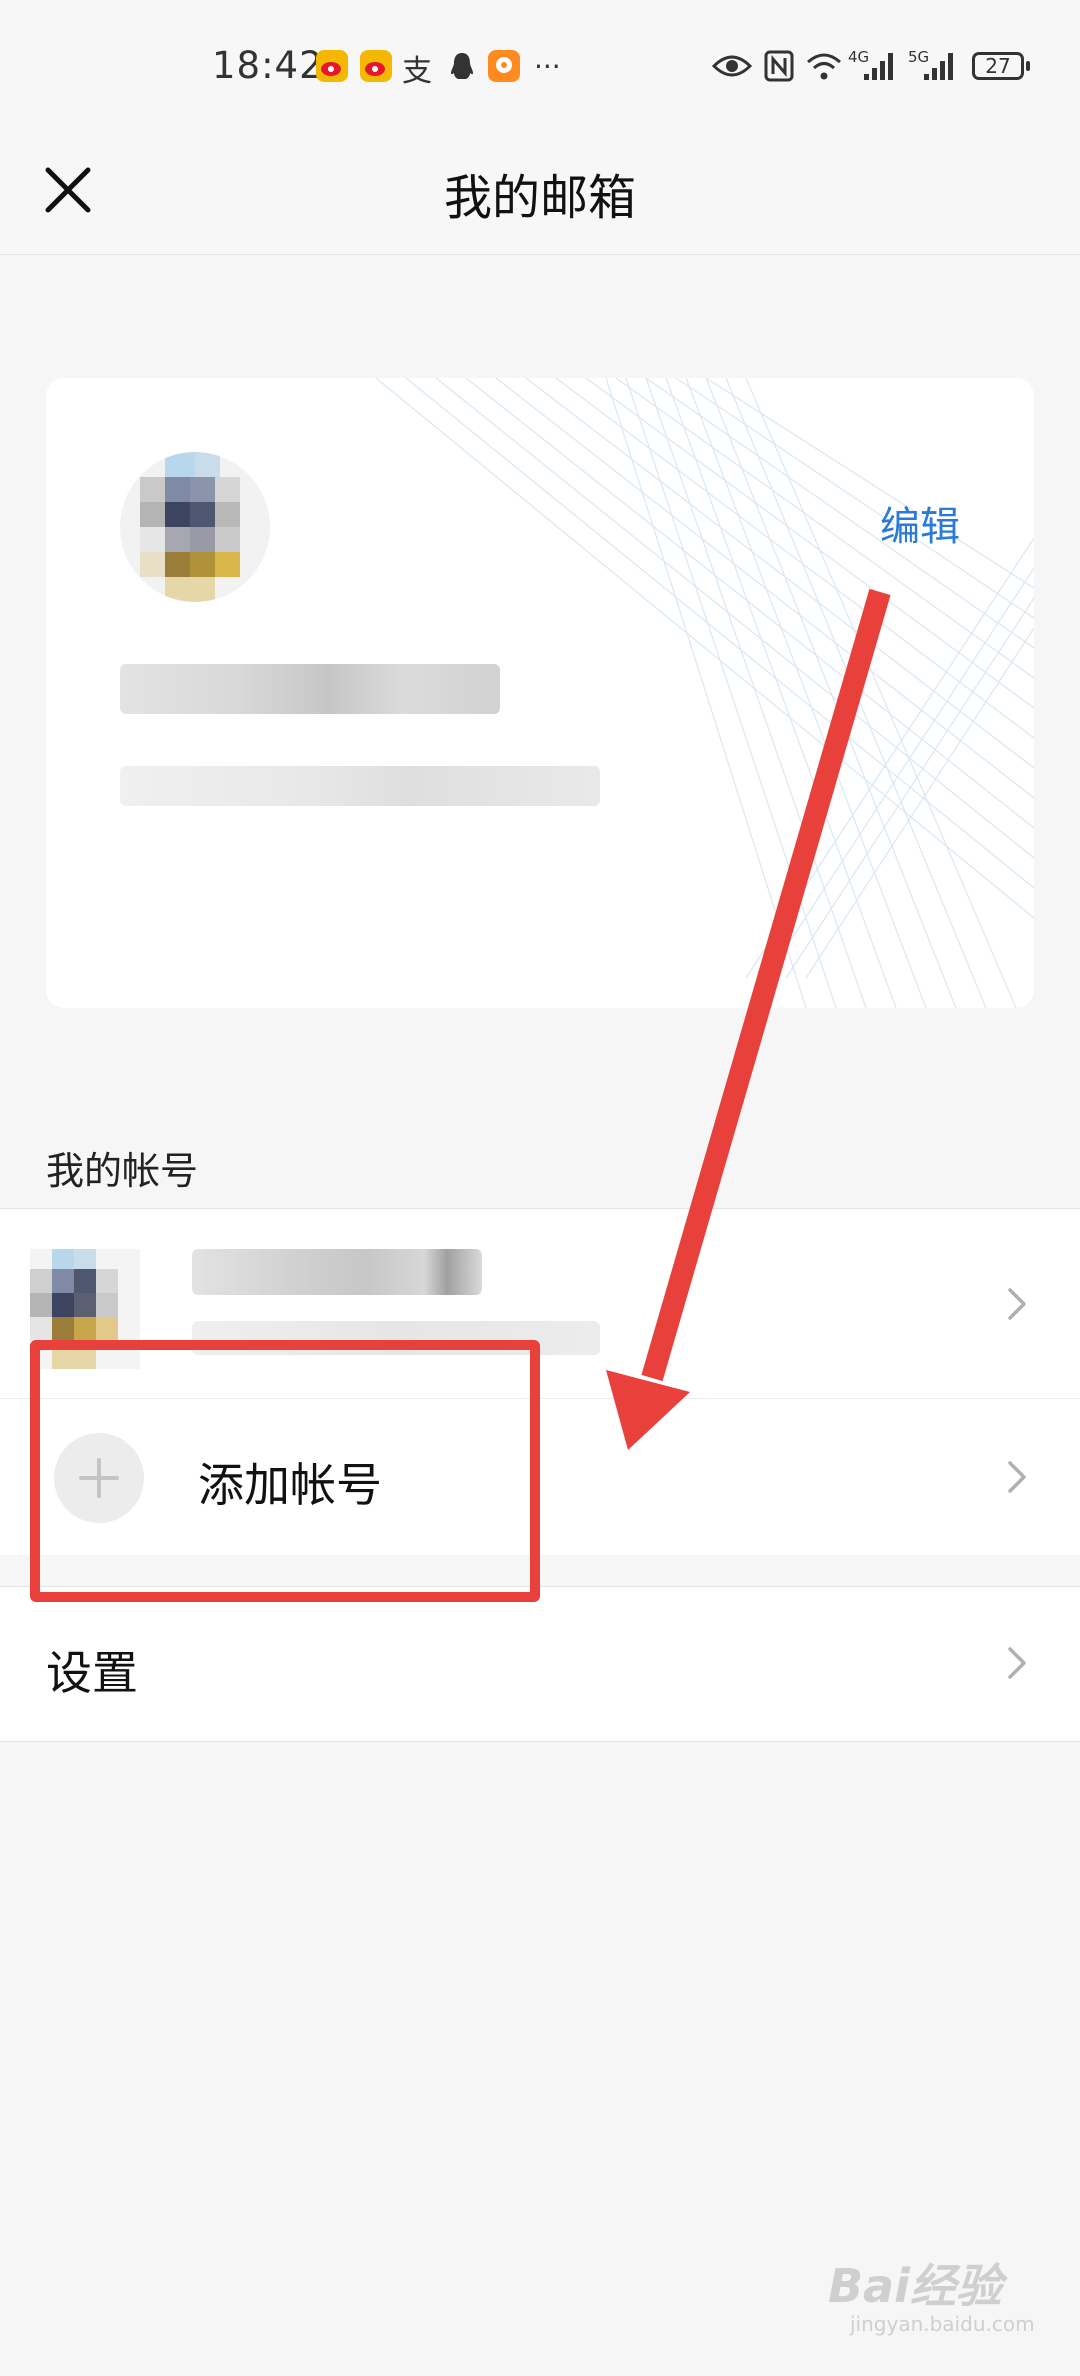 This screenshot has width=1080, height=2376. I want to click on taobao-icon, so click(504, 66).